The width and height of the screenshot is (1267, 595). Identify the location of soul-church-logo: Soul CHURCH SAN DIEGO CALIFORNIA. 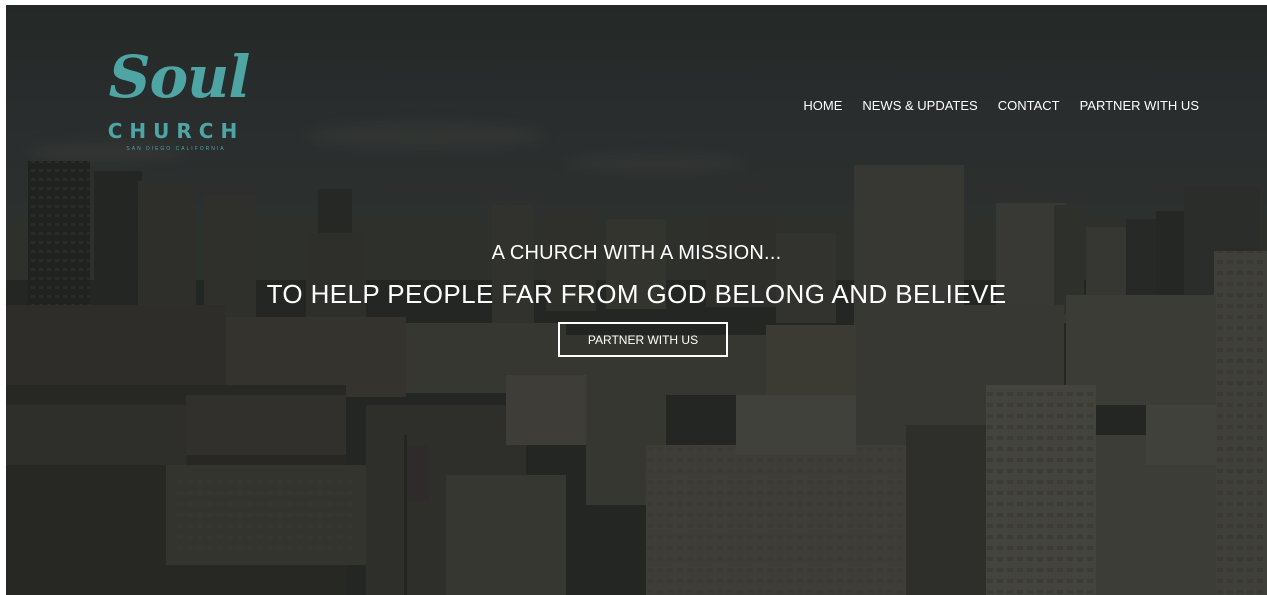
(179, 102).